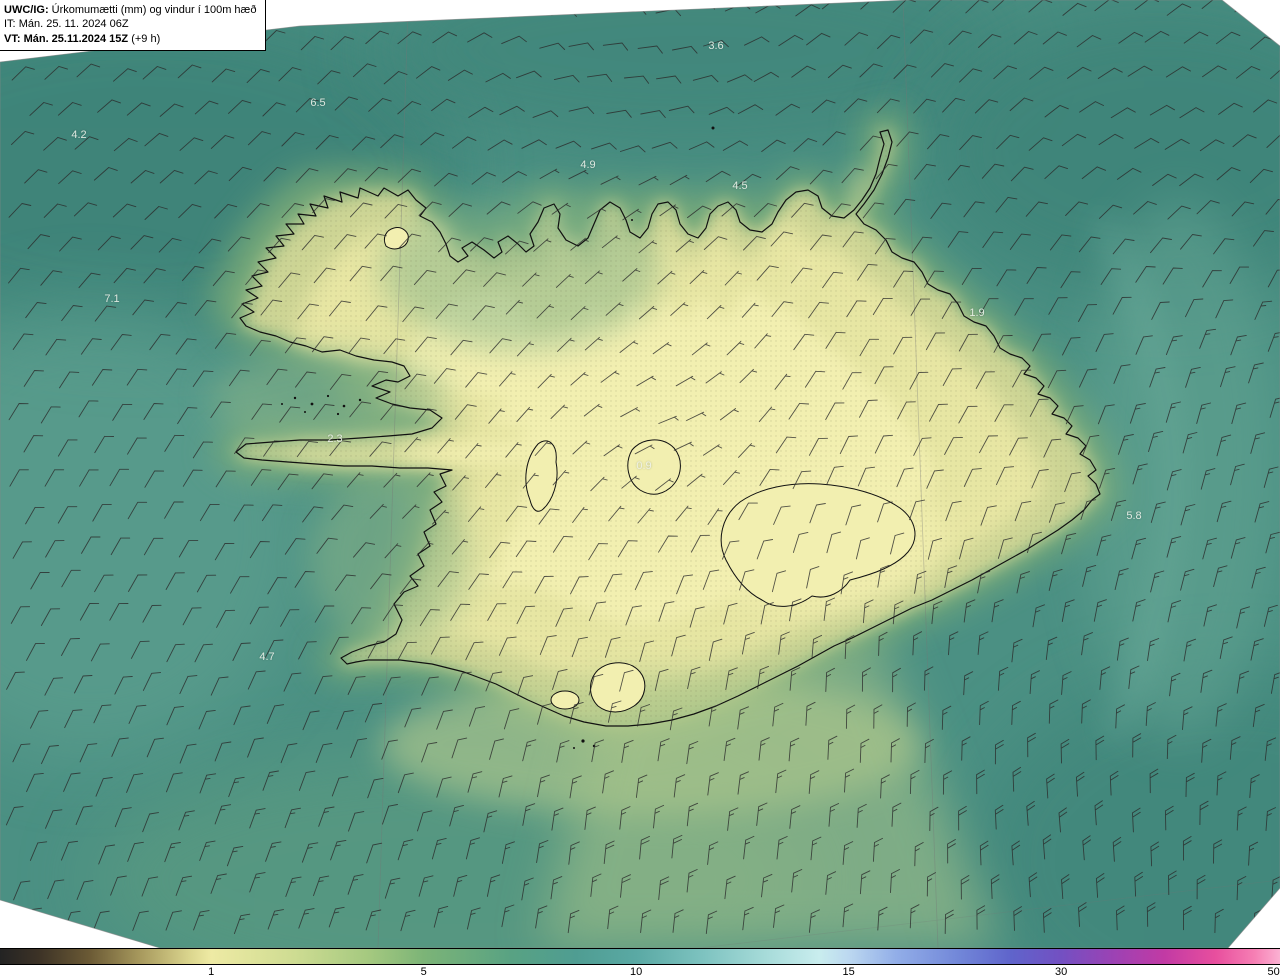 The width and height of the screenshot is (1280, 978). What do you see at coordinates (211, 972) in the screenshot?
I see `colorbar-tick-label: 1` at bounding box center [211, 972].